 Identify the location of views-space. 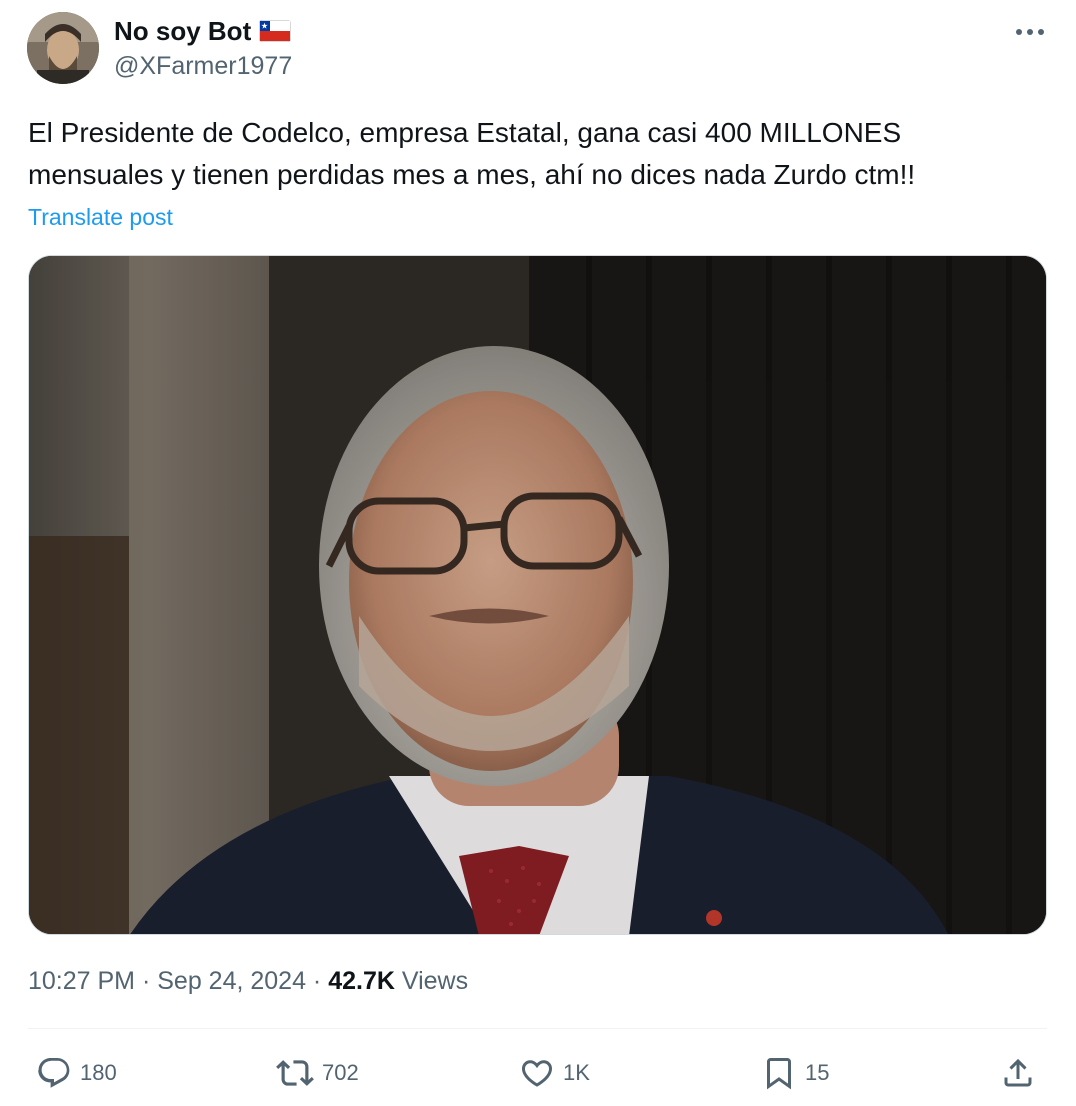
(398, 981).